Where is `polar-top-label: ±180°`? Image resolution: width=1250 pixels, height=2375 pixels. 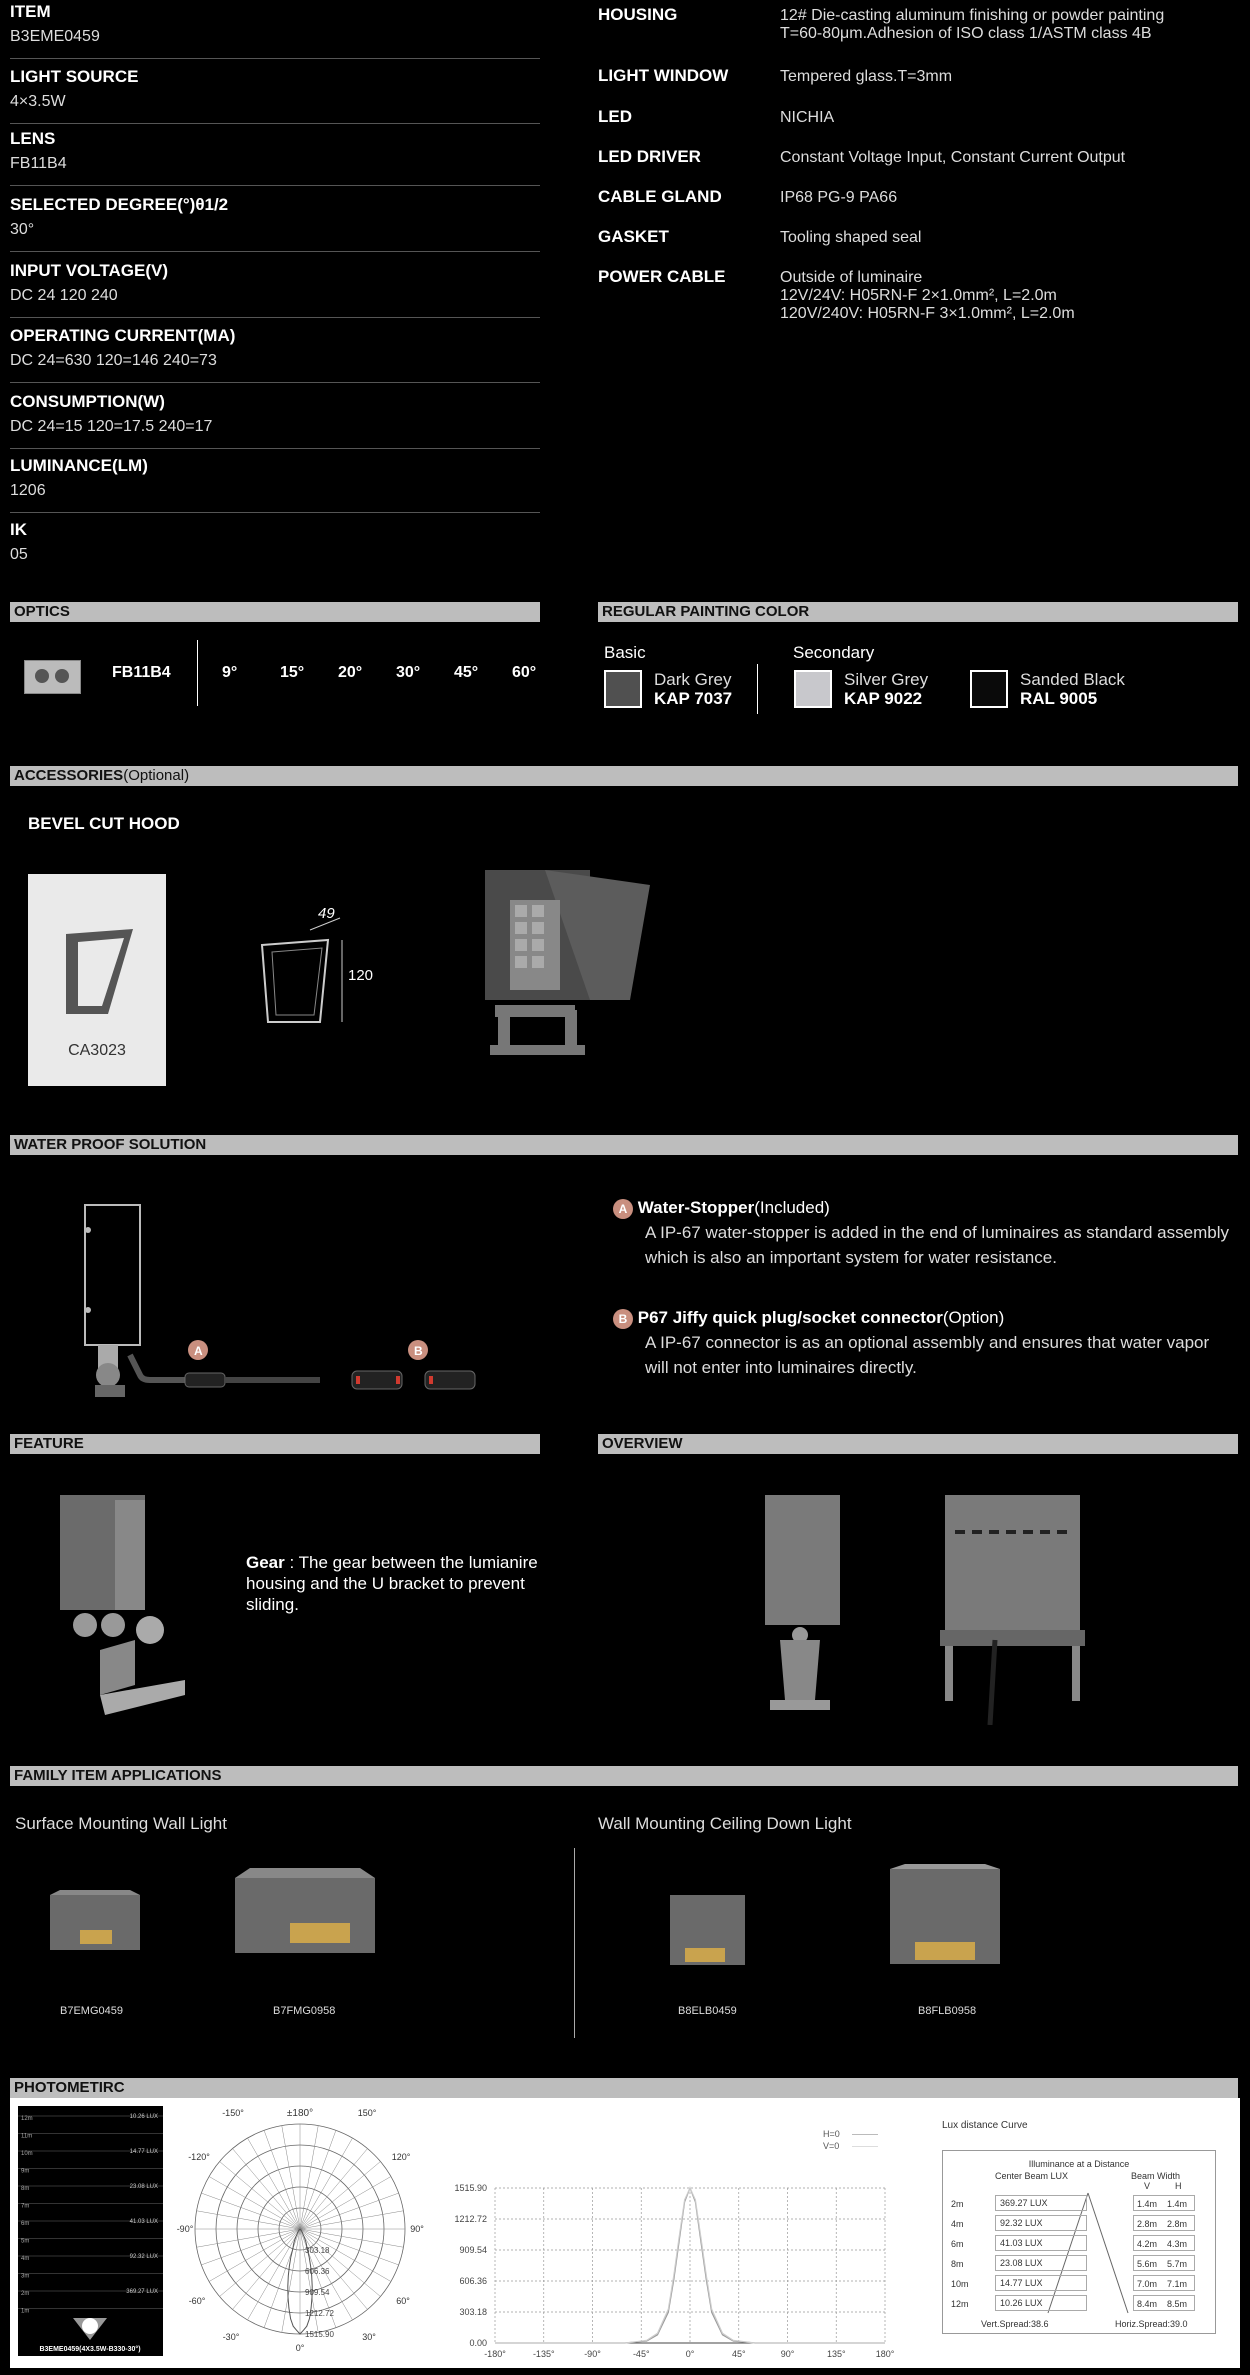 polar-top-label: ±180° is located at coordinates (300, 2113).